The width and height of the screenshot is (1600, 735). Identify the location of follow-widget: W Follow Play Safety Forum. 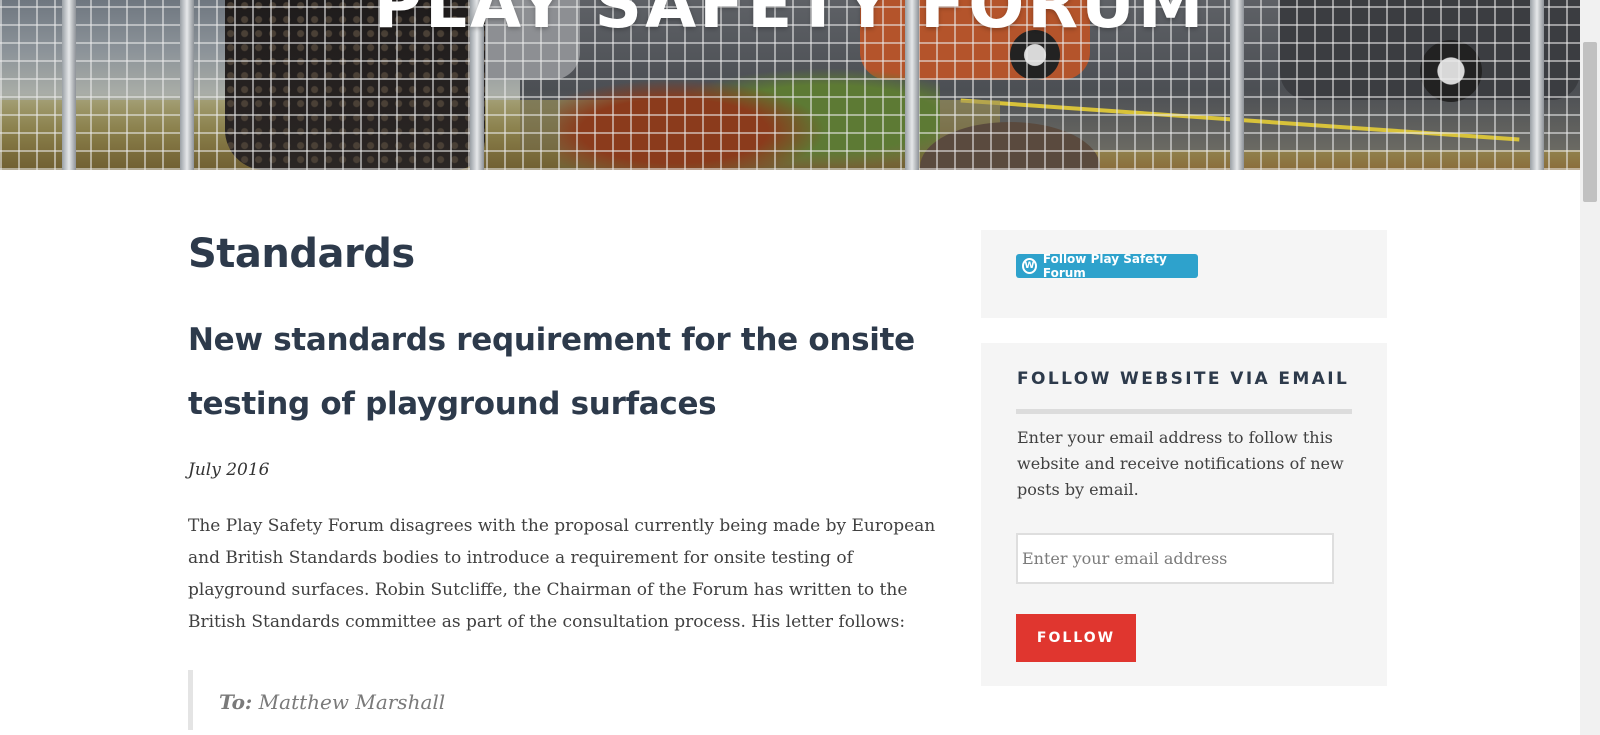
(1184, 274).